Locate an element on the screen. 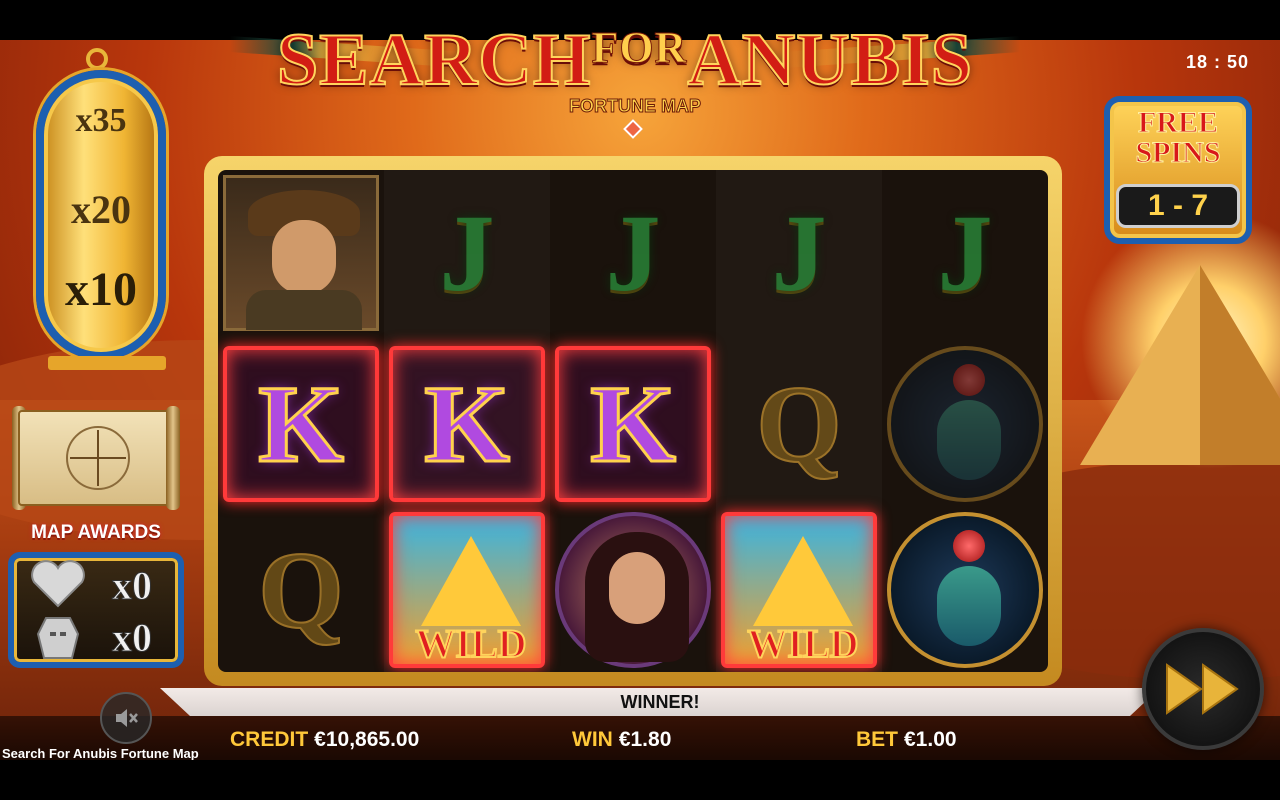 The width and height of the screenshot is (1280, 800). credit-label: CREDIT is located at coordinates (269, 739).